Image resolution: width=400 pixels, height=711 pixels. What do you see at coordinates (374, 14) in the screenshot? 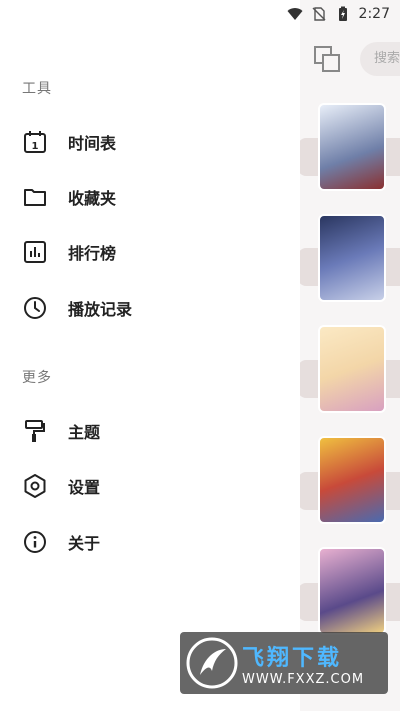
I see `status-time: 2:27` at bounding box center [374, 14].